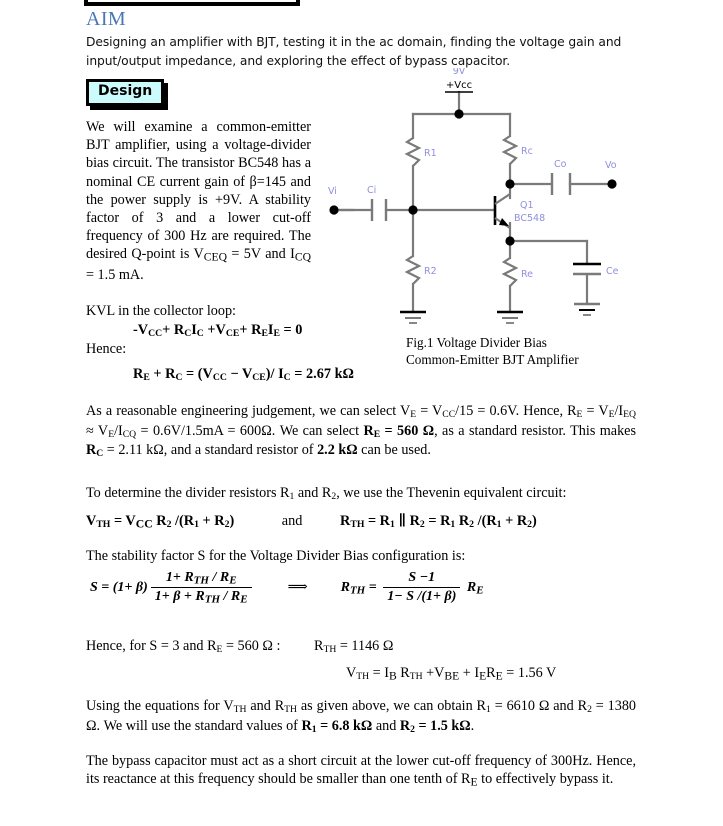  What do you see at coordinates (473, 177) in the screenshot?
I see `circuit-nodes` at bounding box center [473, 177].